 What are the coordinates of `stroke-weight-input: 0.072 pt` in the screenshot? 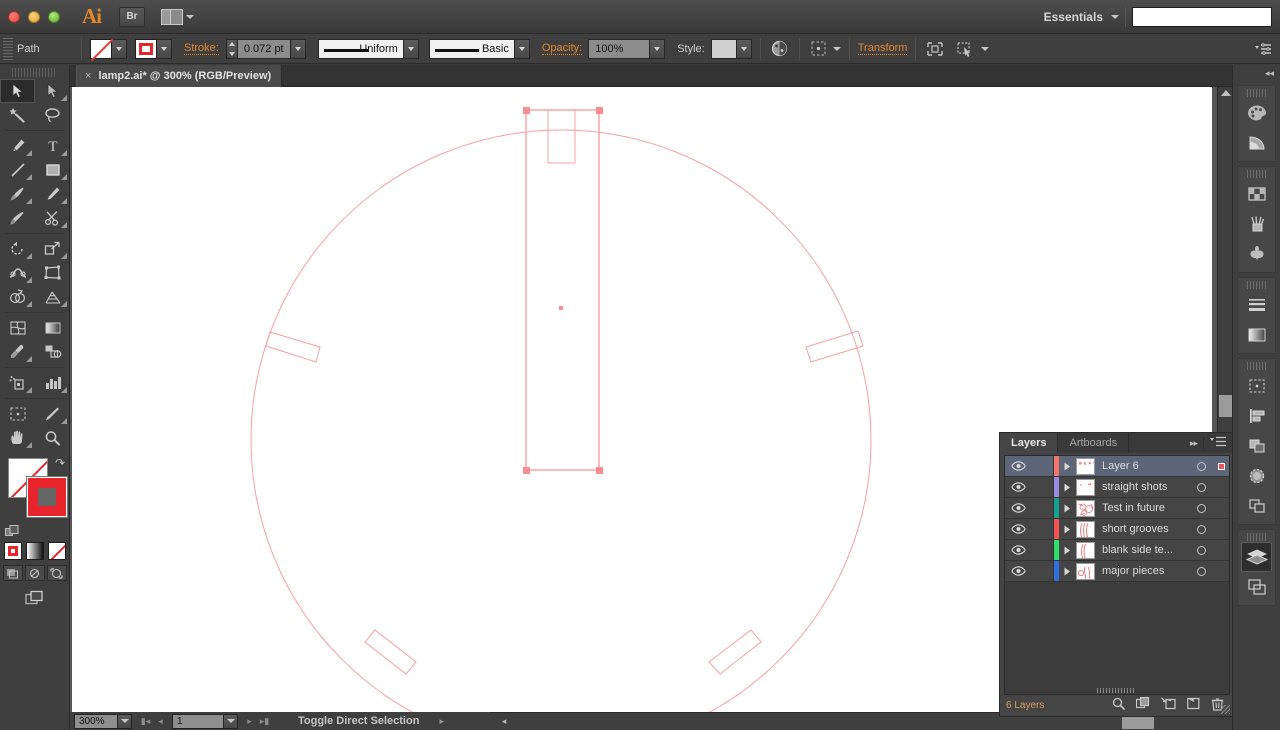 It's located at (263, 48).